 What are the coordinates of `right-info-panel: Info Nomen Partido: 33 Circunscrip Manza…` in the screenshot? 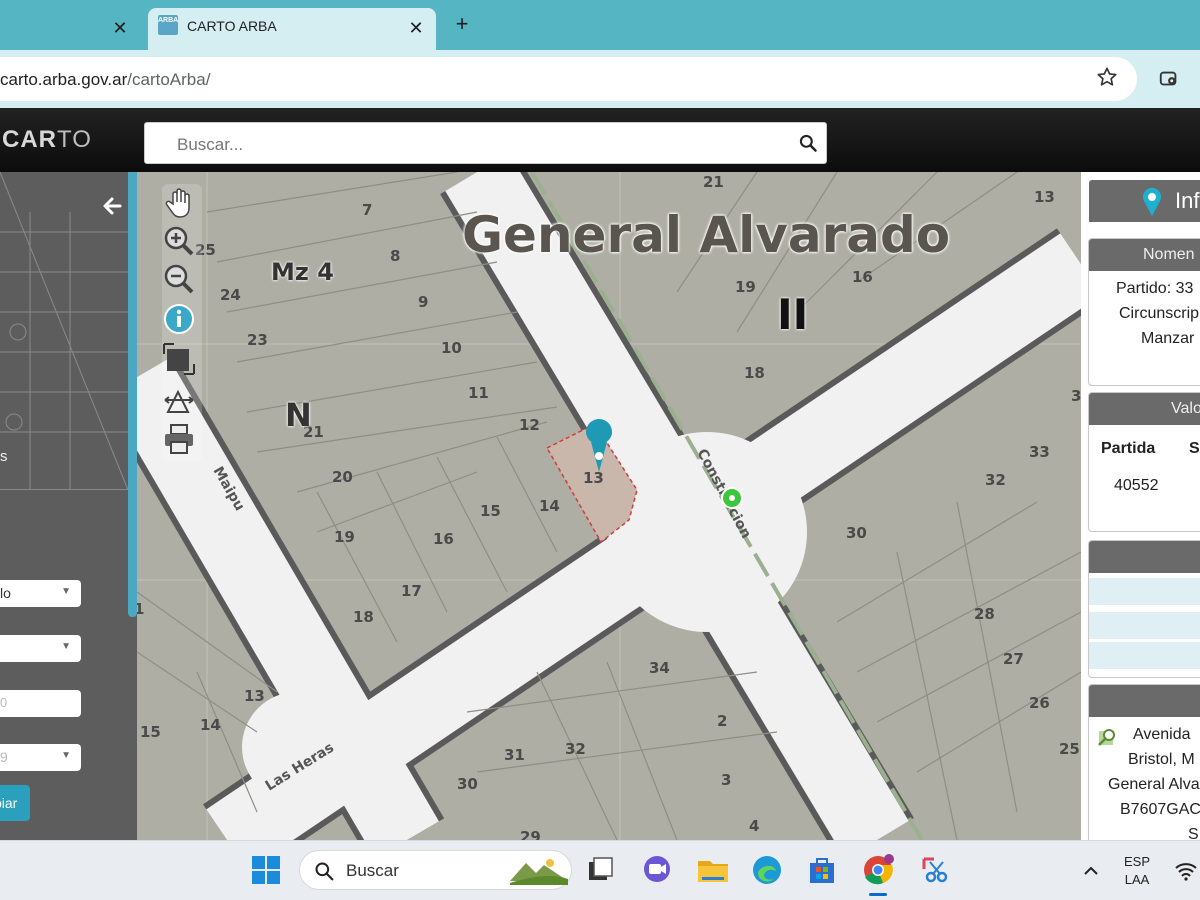 It's located at (1140, 506).